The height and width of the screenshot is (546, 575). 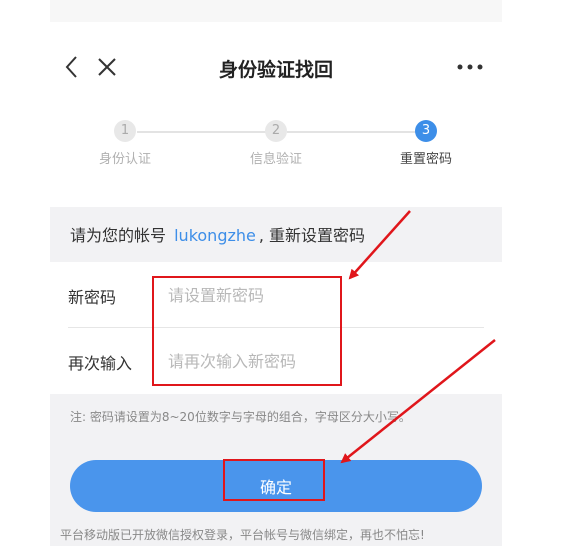 What do you see at coordinates (318, 361) in the screenshot?
I see `confirm-password-input` at bounding box center [318, 361].